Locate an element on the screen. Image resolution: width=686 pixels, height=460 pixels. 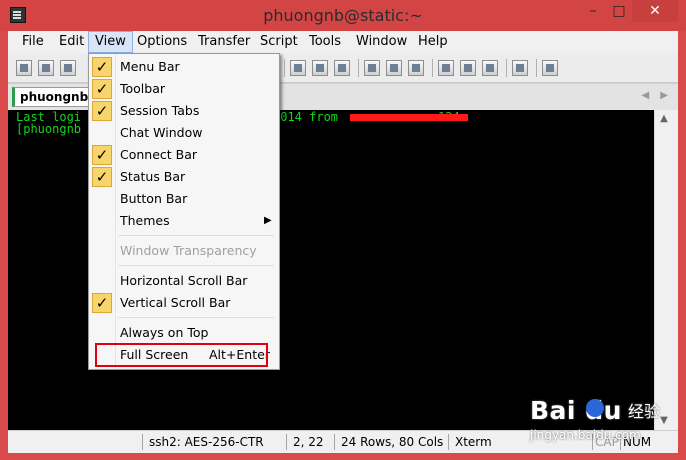
view-menu-item-menu-bar: ✓ Menu Bar is located at coordinates (184, 67).